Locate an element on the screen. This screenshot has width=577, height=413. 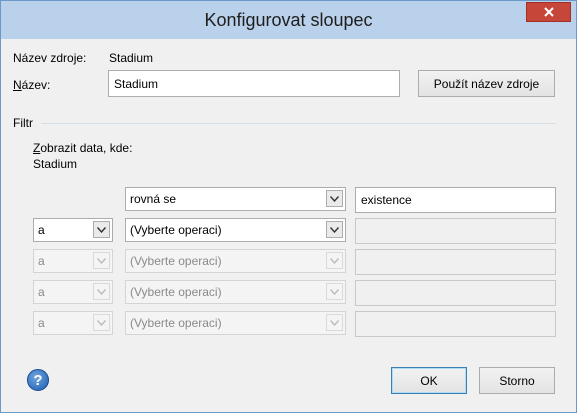
title-bar: Konfigurovat sloupec is located at coordinates (288, 20).